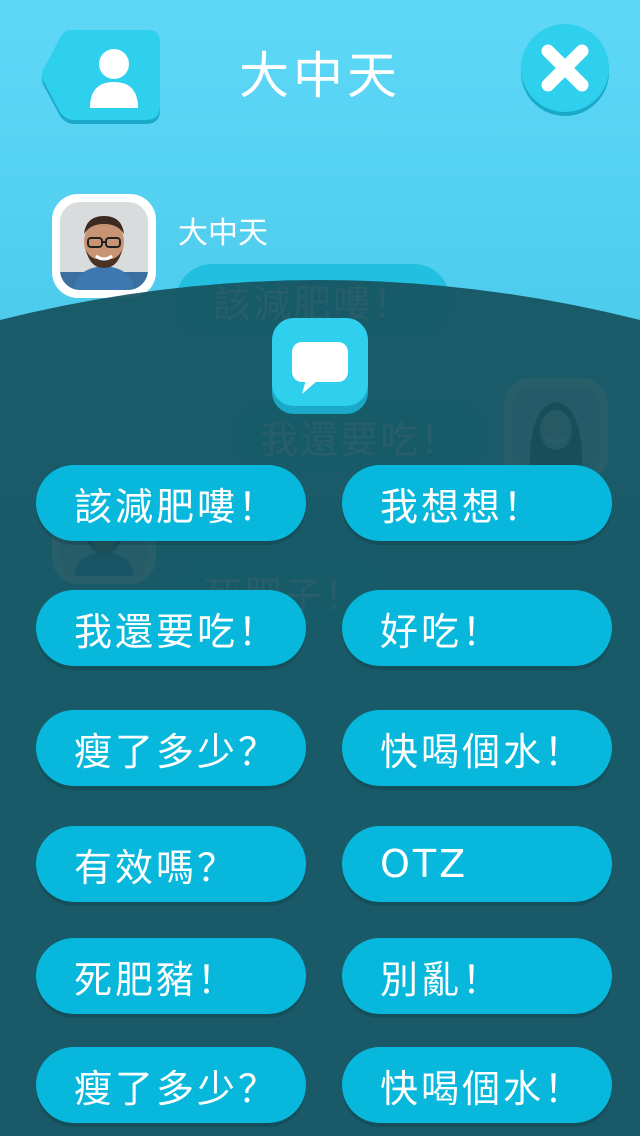 This screenshot has width=640, height=1136. I want to click on phrase-button: 死肥豬！, so click(171, 976).